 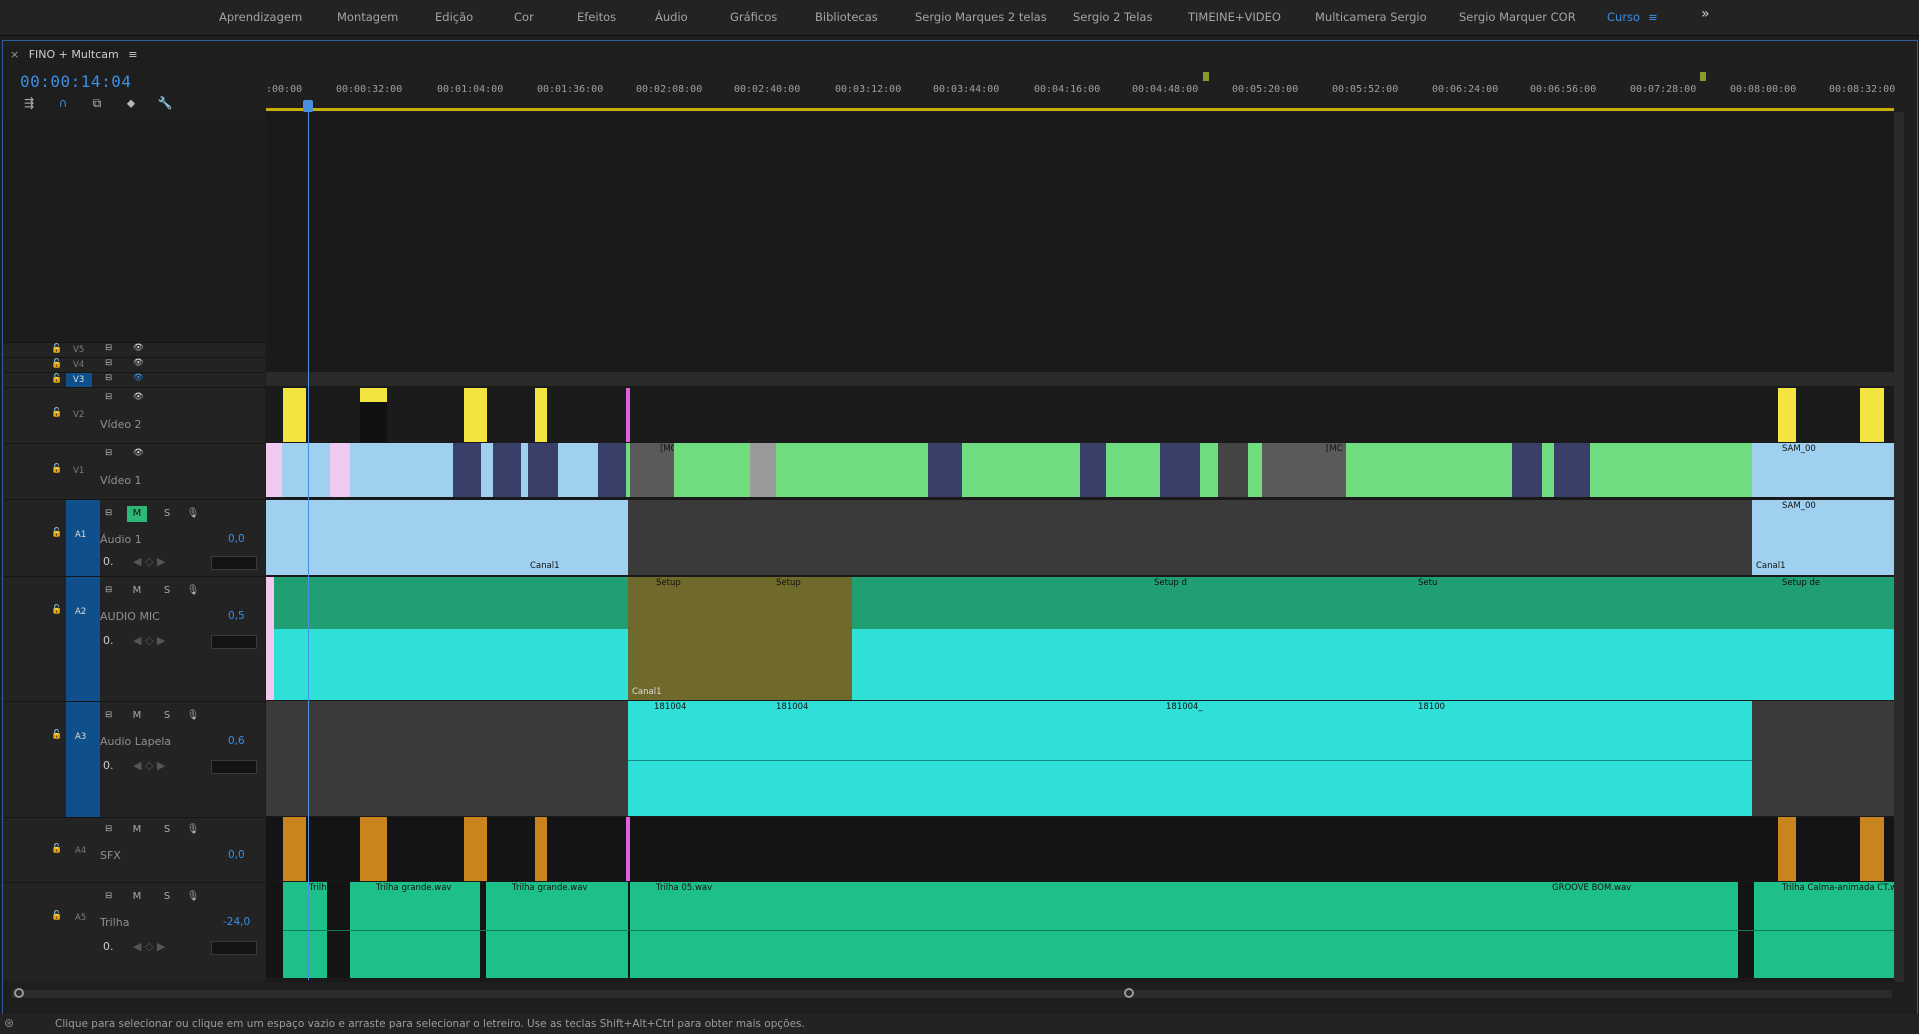 I want to click on eye-off-icon: 👁, so click(x=138, y=378).